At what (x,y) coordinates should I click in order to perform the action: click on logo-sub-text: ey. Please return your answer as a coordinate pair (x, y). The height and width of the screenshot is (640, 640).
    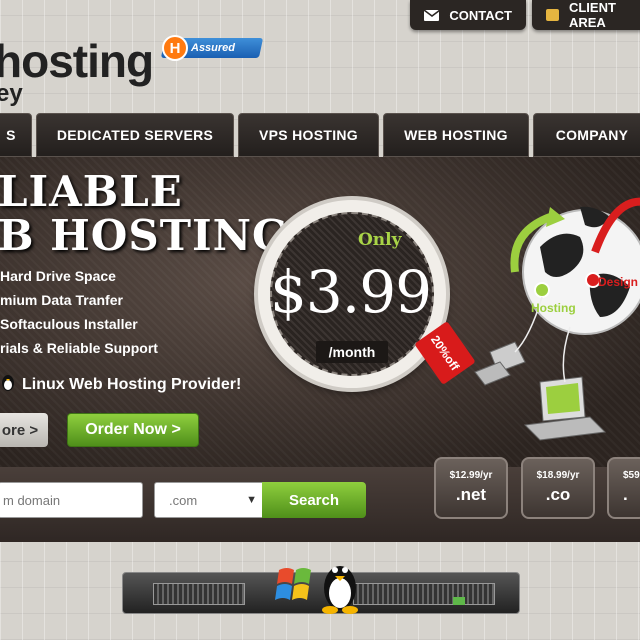
    Looking at the image, I should click on (11, 93).